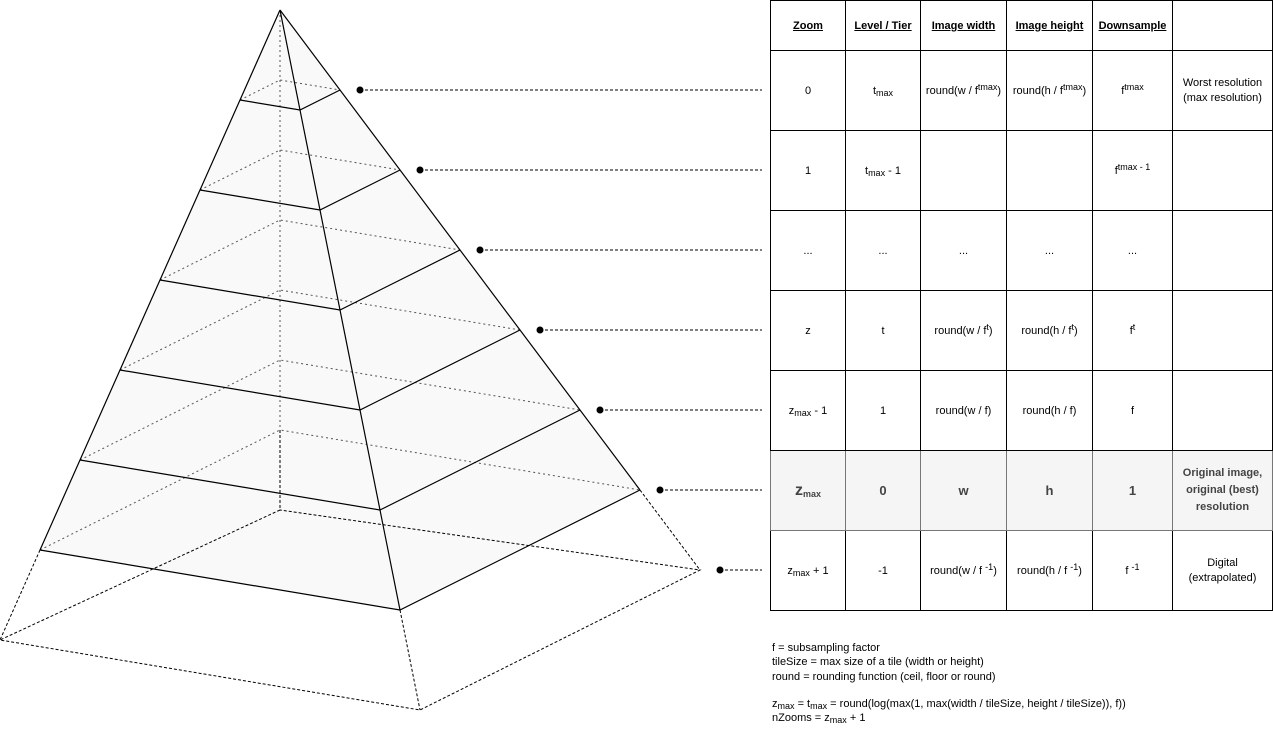 This screenshot has width=1273, height=741. I want to click on cell-level: 0, so click(883, 490).